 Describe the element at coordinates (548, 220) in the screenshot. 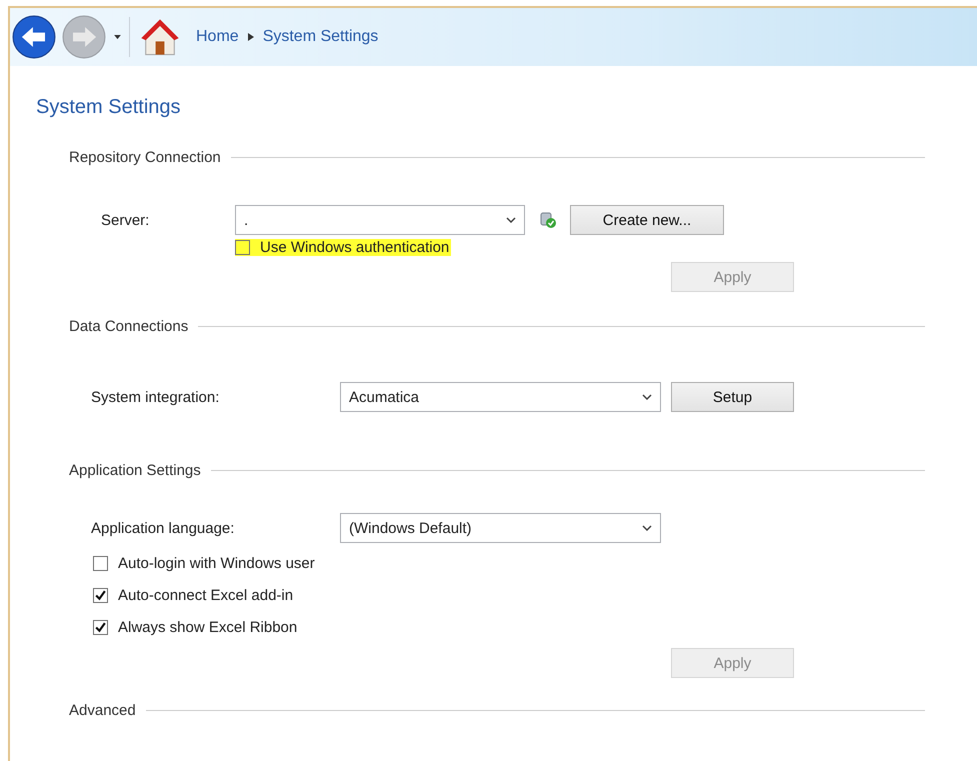

I see `database-check-icon` at that location.